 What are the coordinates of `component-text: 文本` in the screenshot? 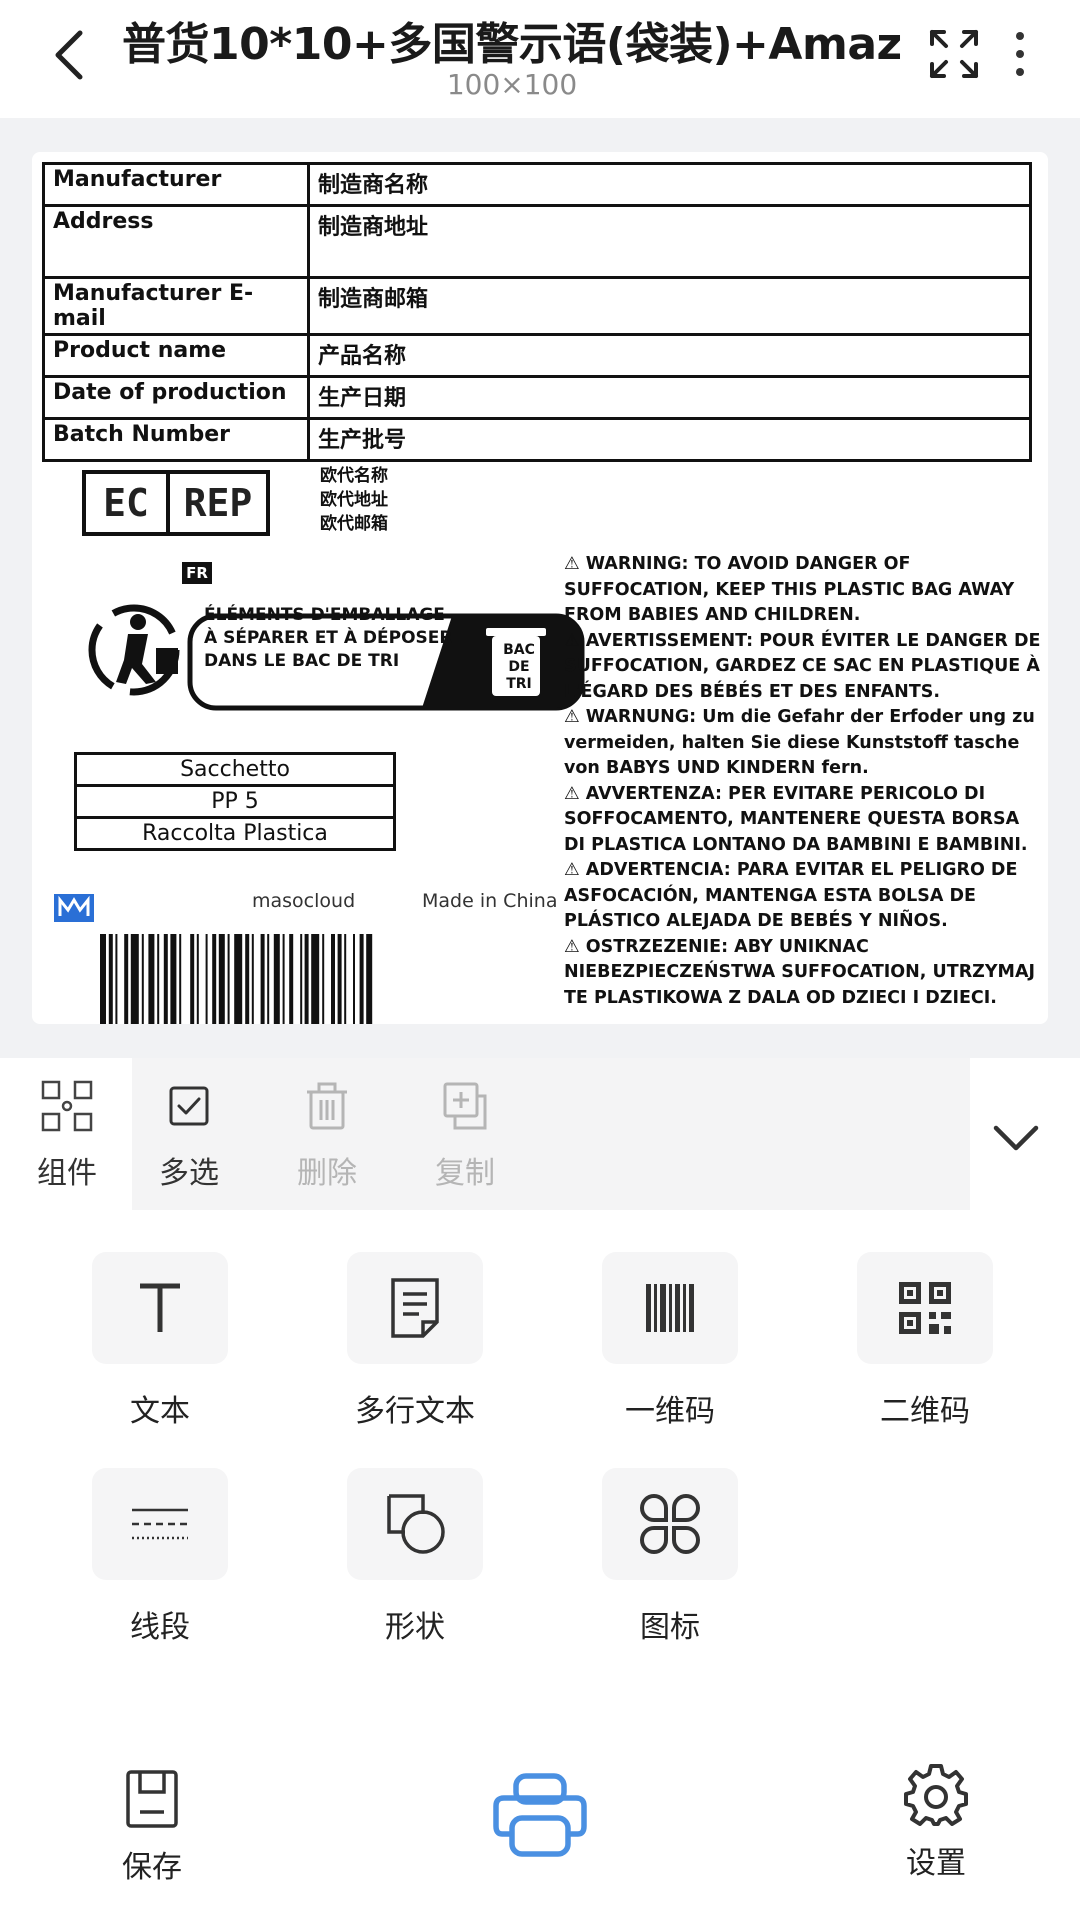 It's located at (160, 1342).